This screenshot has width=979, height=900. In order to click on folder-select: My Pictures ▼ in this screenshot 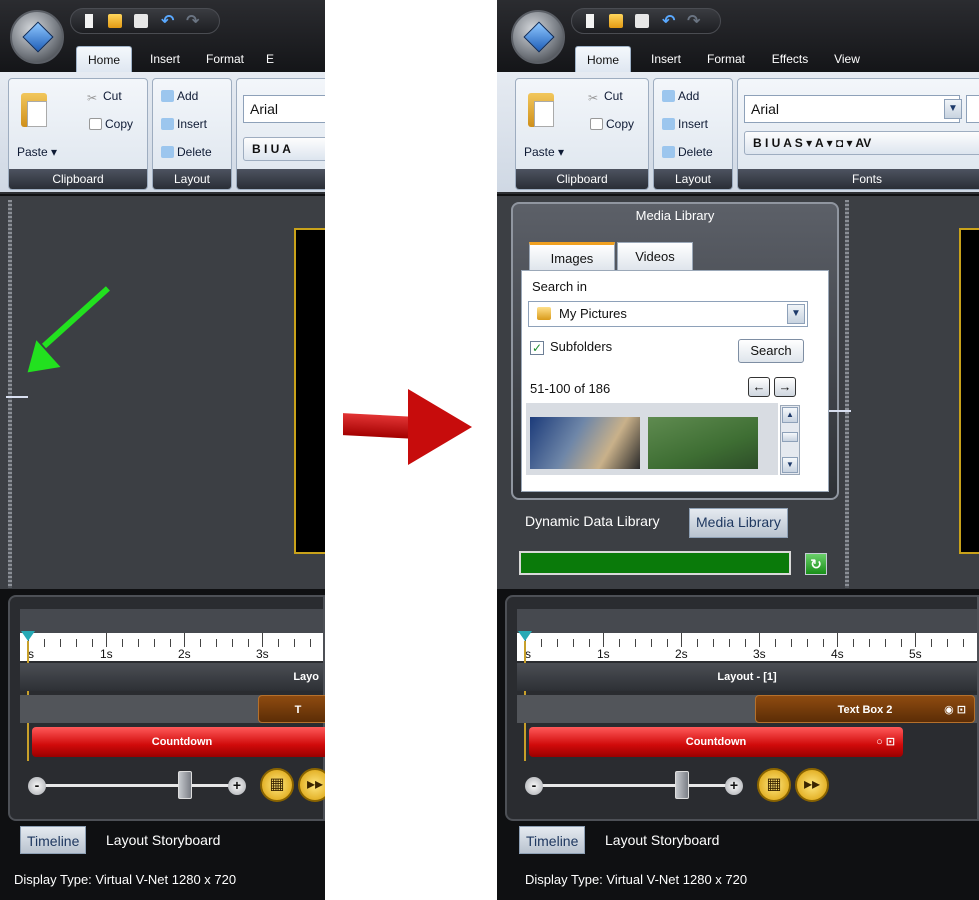, I will do `click(668, 314)`.